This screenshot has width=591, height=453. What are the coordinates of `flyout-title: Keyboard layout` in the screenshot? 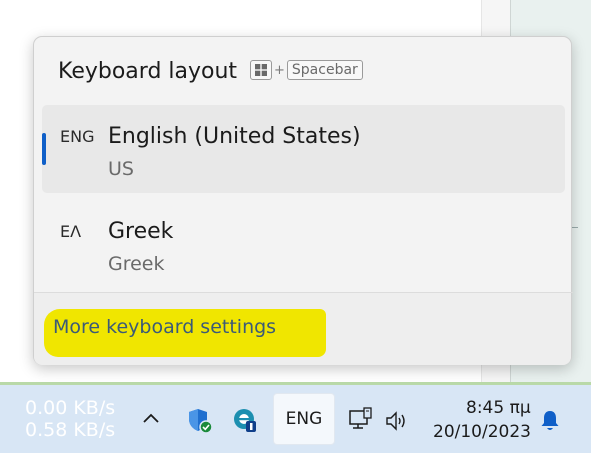 It's located at (148, 71).